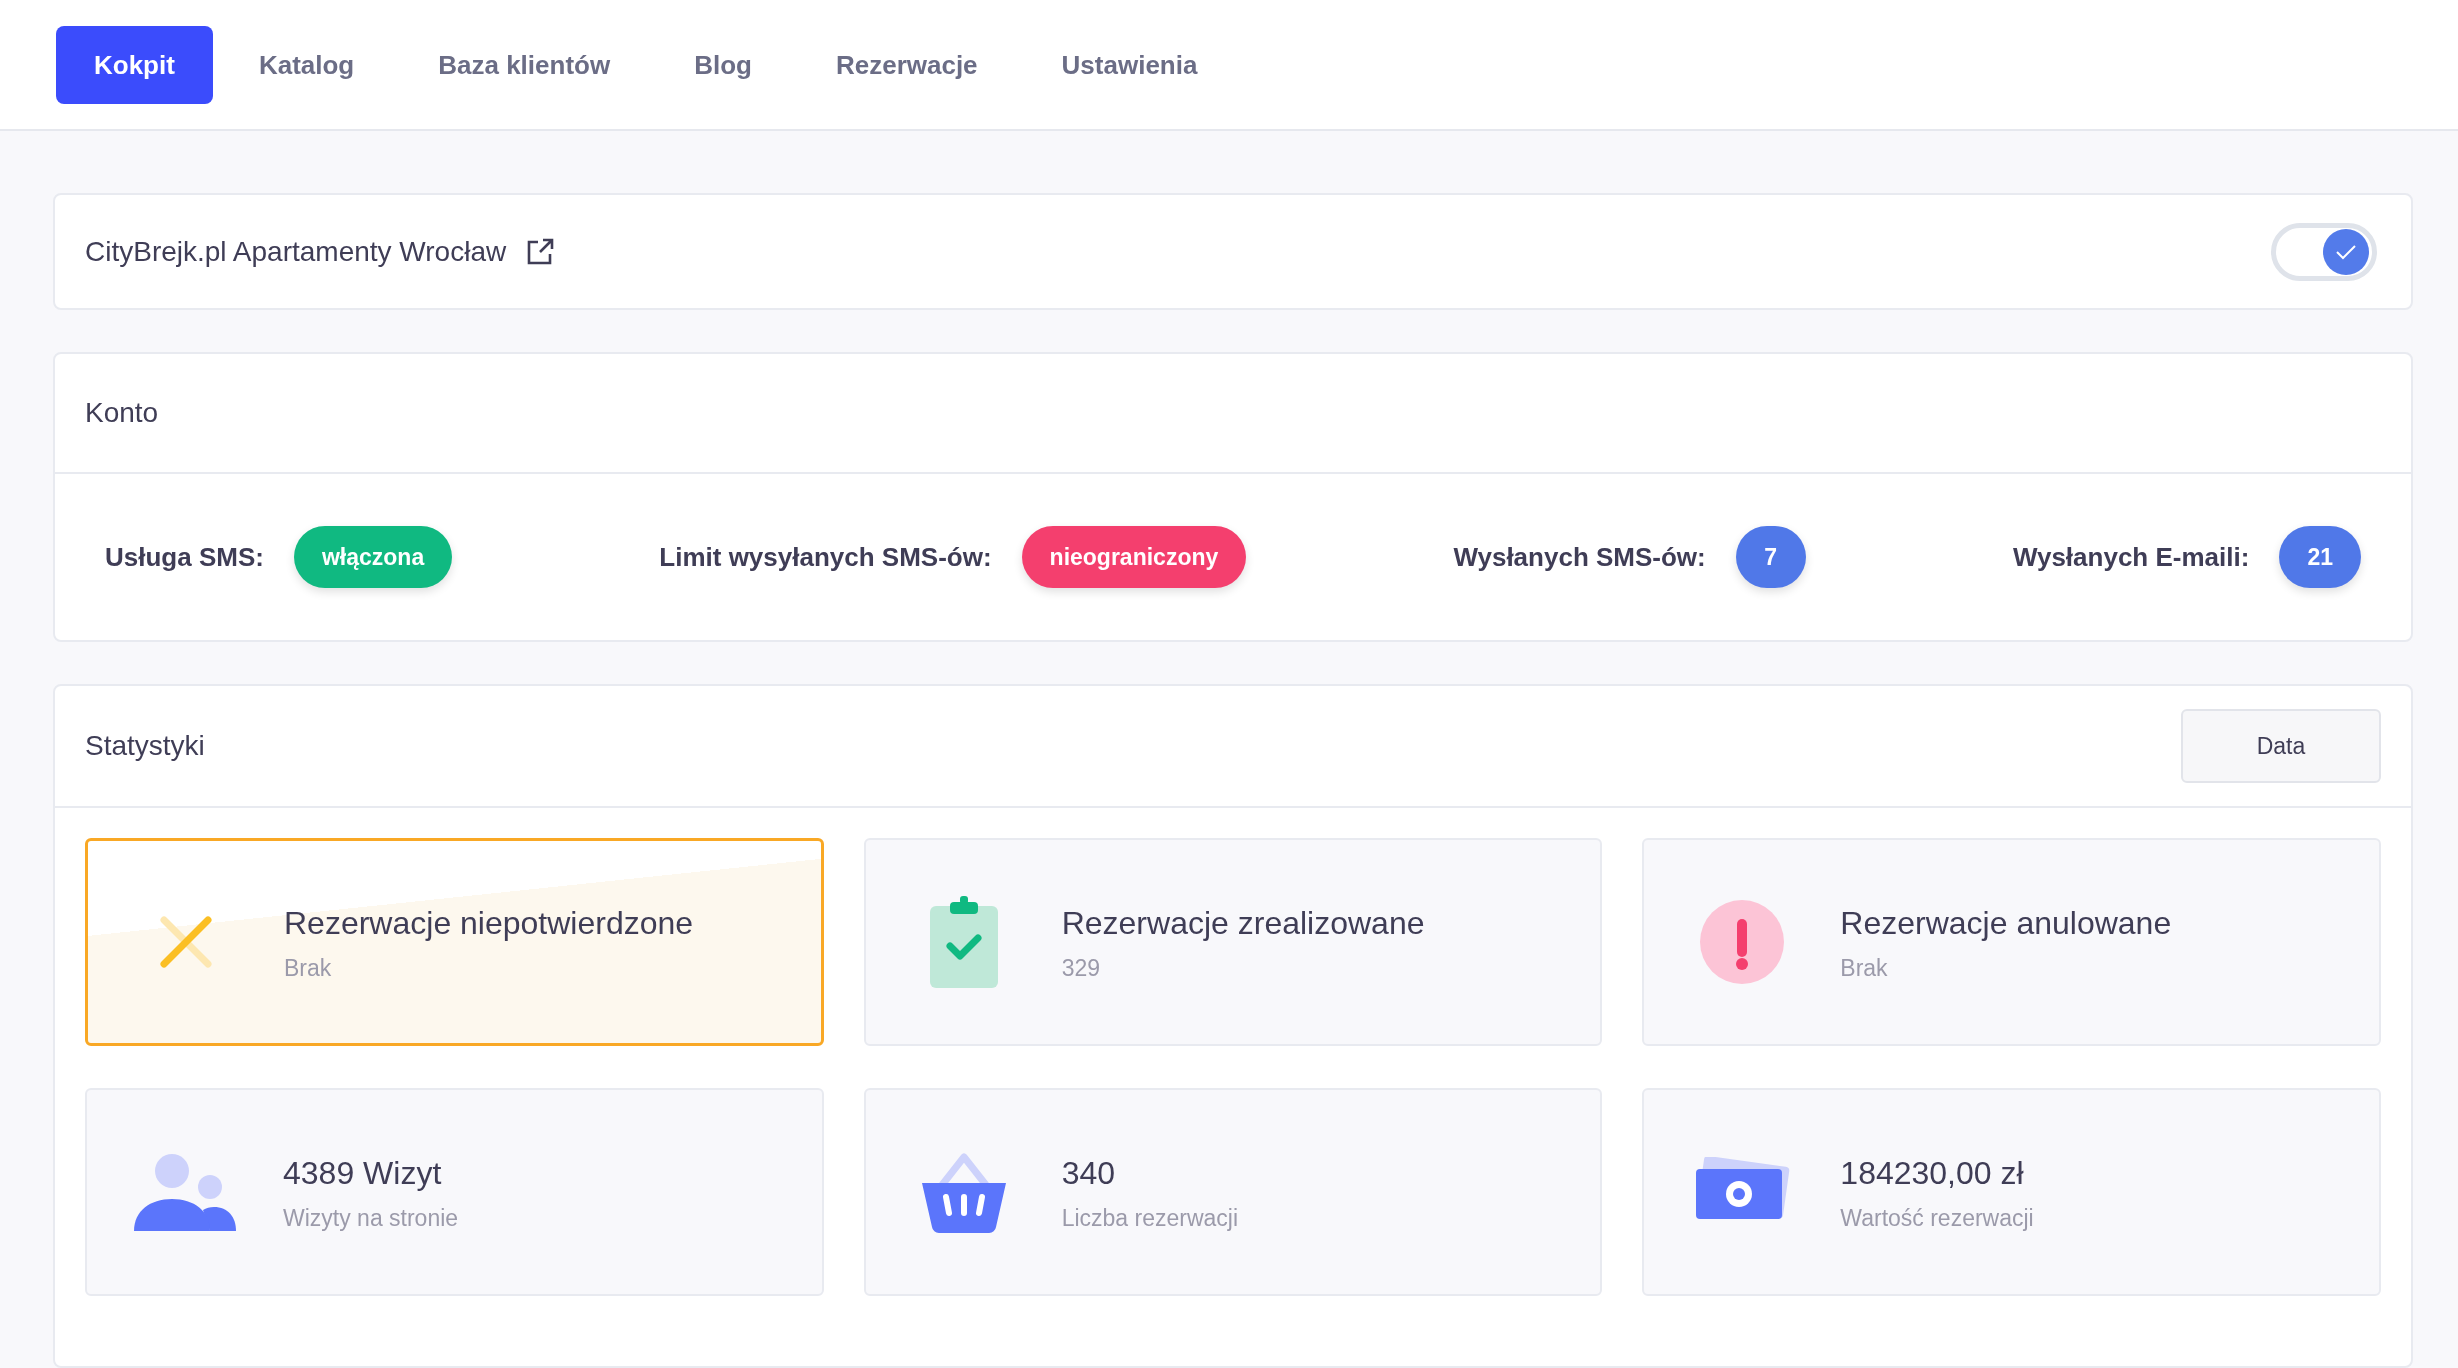  I want to click on stat-card: Rezerwacje anulowane Brak, so click(2011, 942).